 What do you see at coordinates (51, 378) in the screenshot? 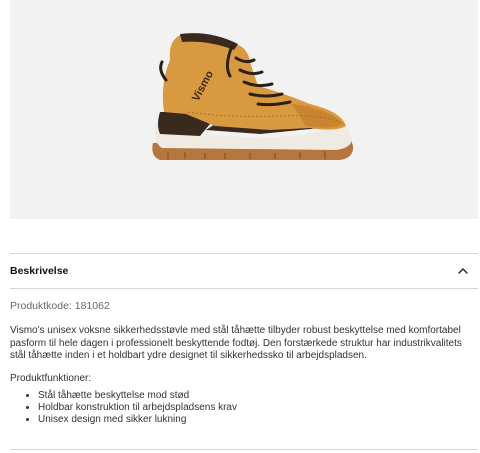
I see `features-heading: Produktfunktioner:` at bounding box center [51, 378].